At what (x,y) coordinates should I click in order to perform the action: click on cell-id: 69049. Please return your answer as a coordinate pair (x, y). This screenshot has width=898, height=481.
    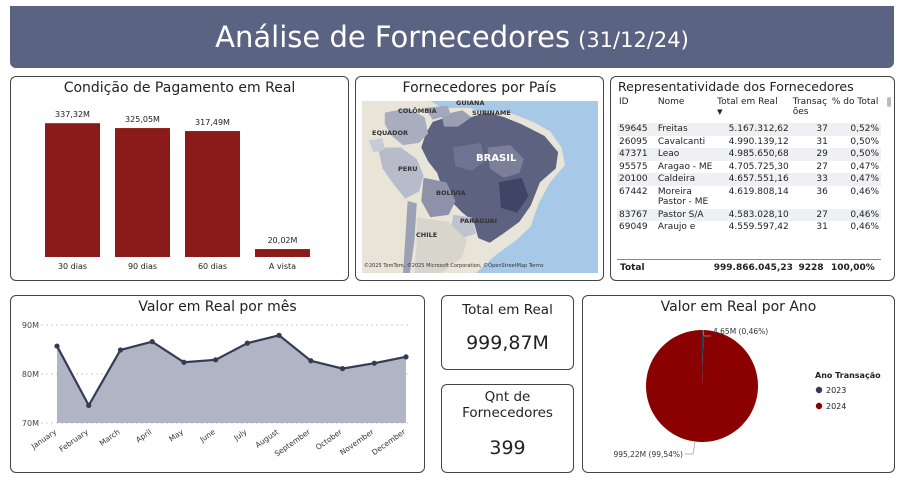
    Looking at the image, I should click on (633, 227).